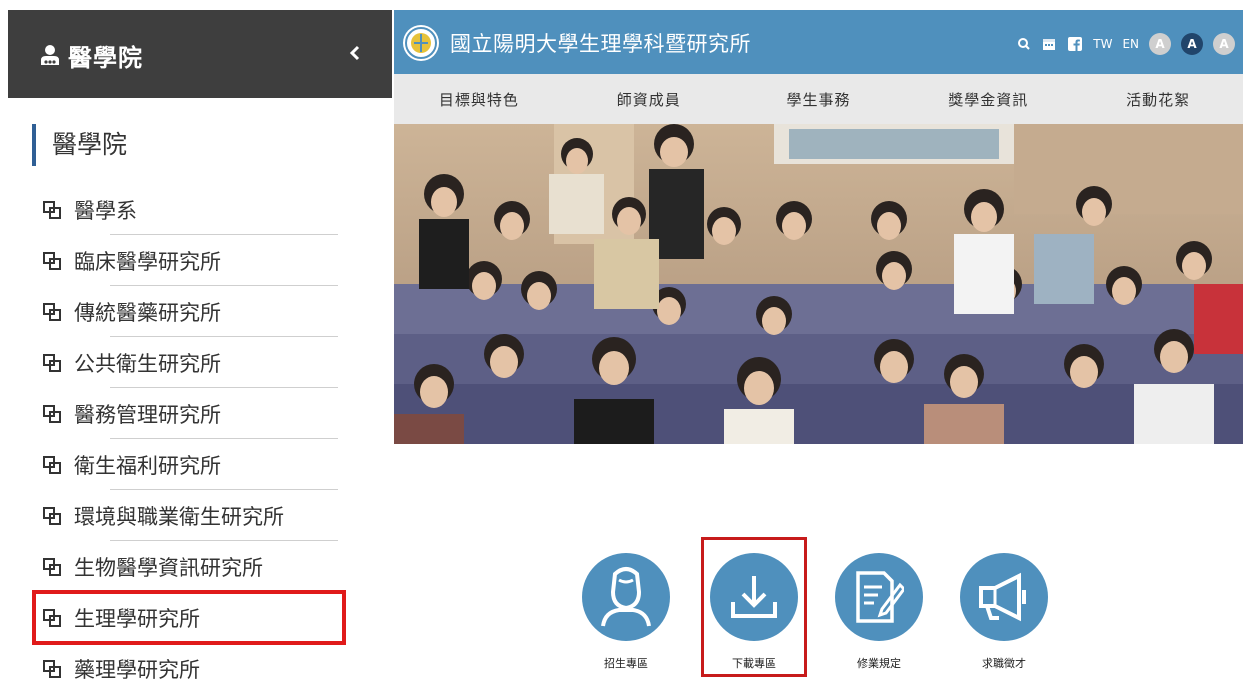 The image size is (1243, 682). What do you see at coordinates (147, 465) in the screenshot?
I see `sidebar-item-label: 衛生福利研究所` at bounding box center [147, 465].